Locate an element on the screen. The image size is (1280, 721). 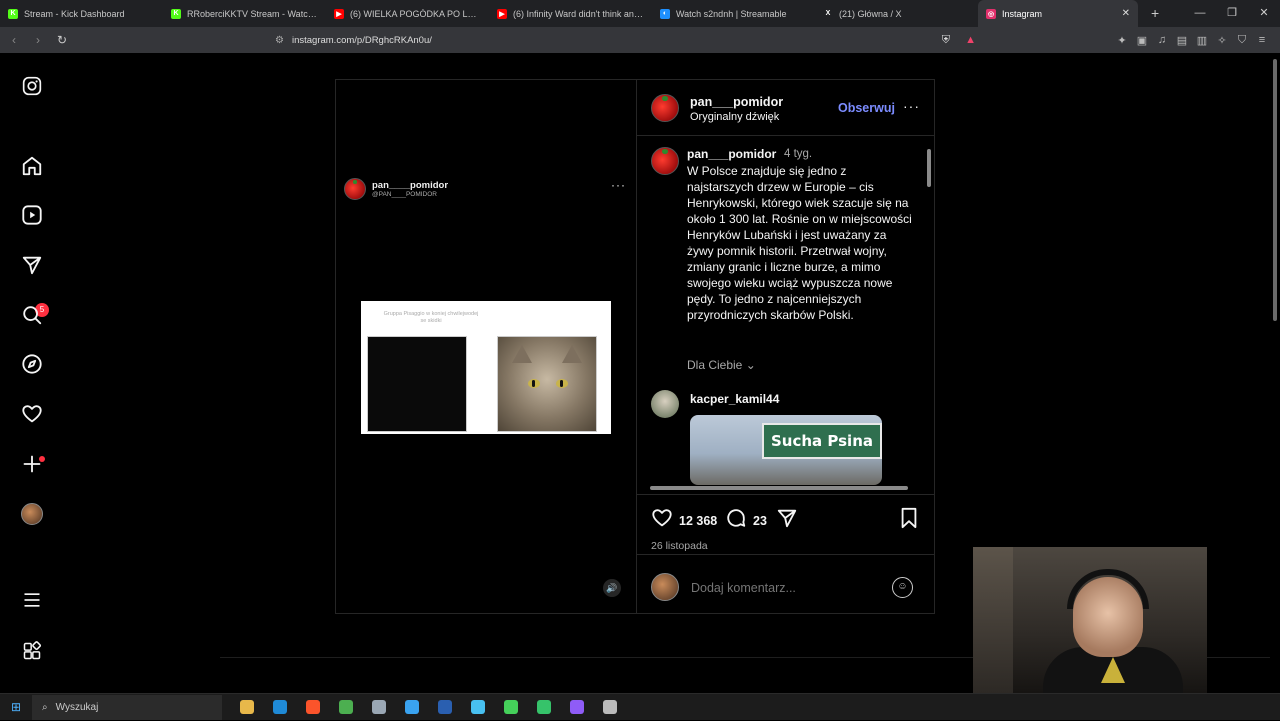
windows-start-icon: ⊞ is located at coordinates (16, 707).